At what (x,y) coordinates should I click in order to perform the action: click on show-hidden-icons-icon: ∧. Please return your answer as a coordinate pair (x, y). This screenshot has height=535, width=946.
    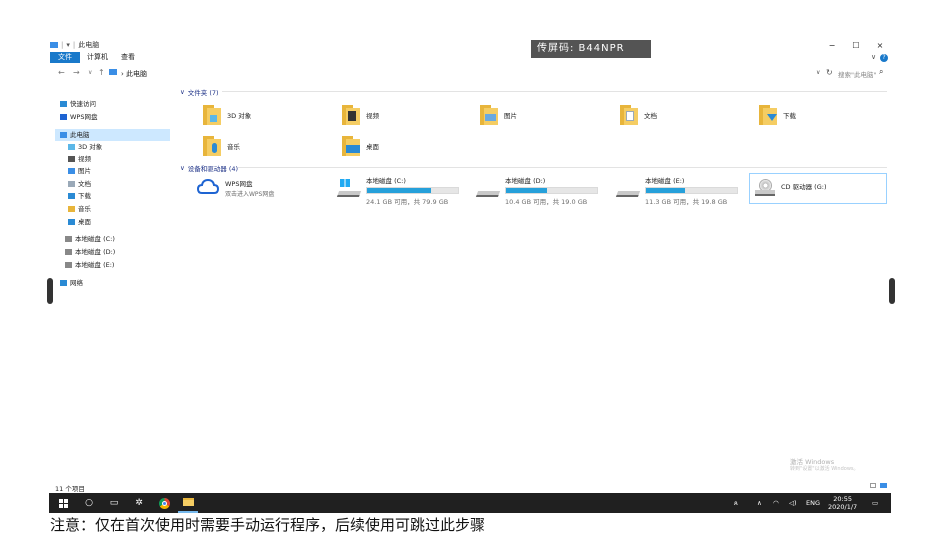
    Looking at the image, I should click on (759, 503).